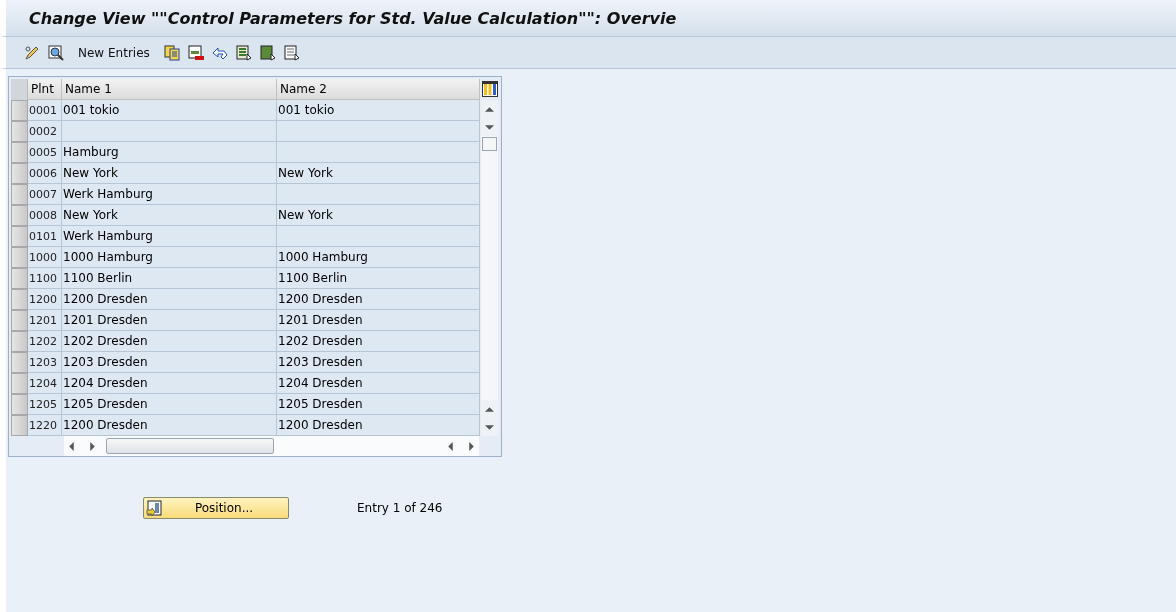 This screenshot has width=1176, height=612. I want to click on table-cell: 0001, so click(45, 110).